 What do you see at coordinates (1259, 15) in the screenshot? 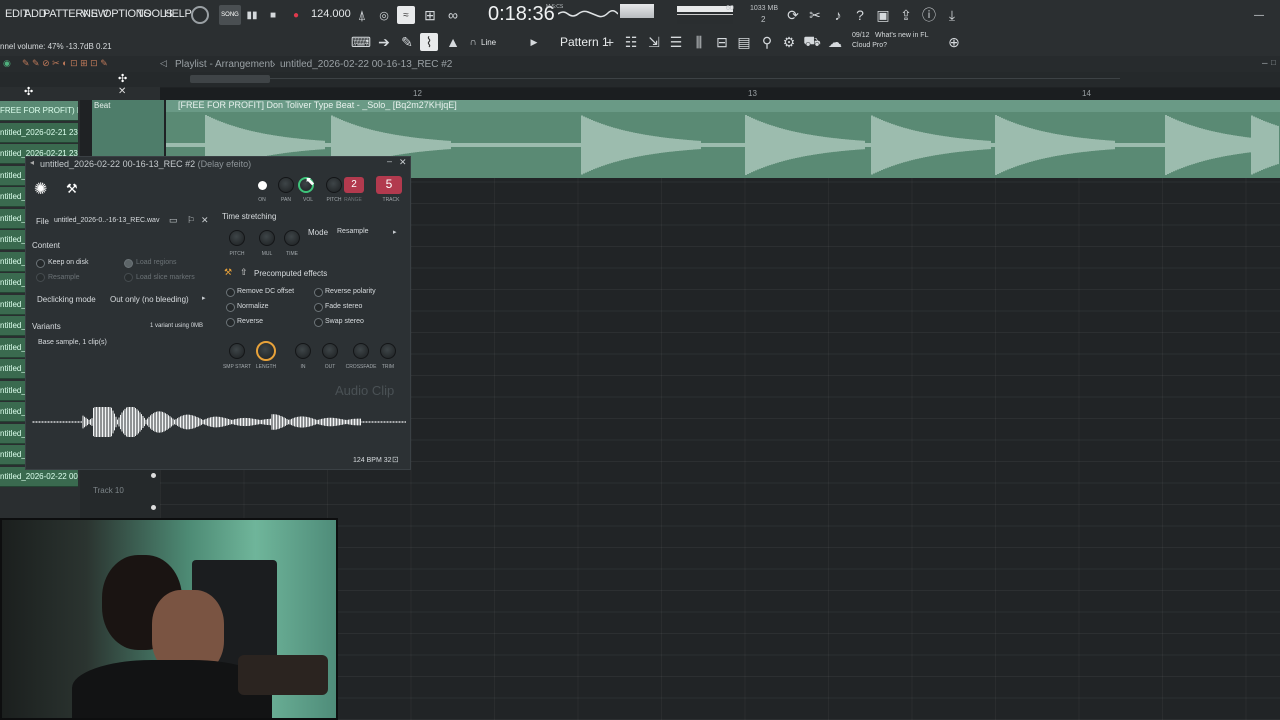
I see `minimize-icon: —` at bounding box center [1259, 15].